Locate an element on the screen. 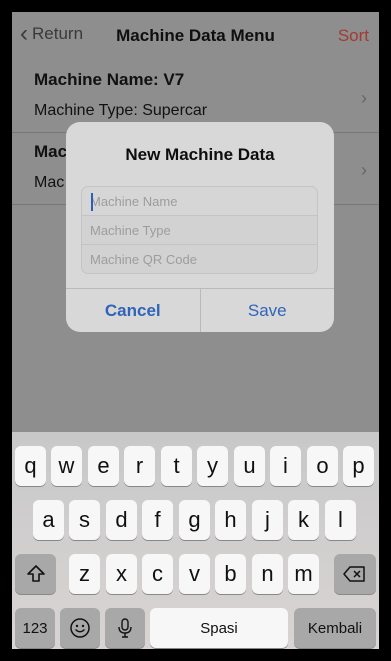 The width and height of the screenshot is (391, 661). key-p: p is located at coordinates (358, 466).